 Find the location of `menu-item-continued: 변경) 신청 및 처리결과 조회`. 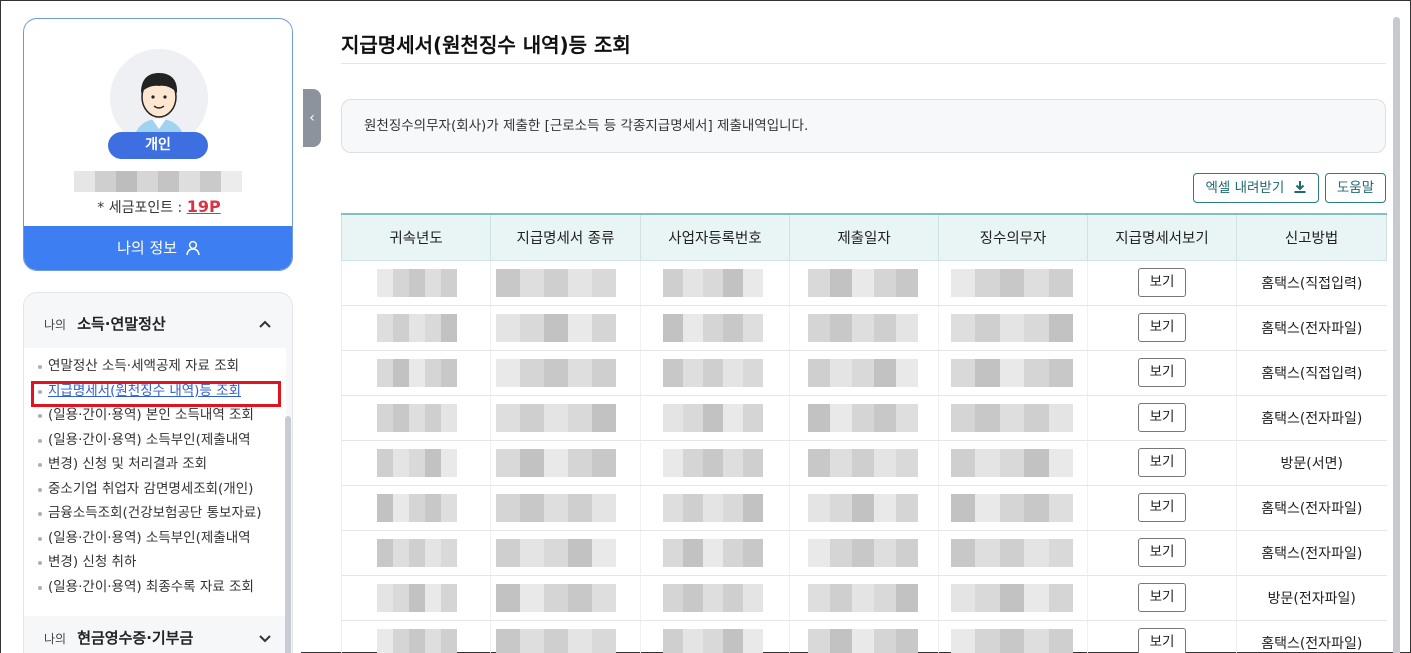

menu-item-continued: 변경) 신청 및 처리결과 조회 is located at coordinates (161, 464).